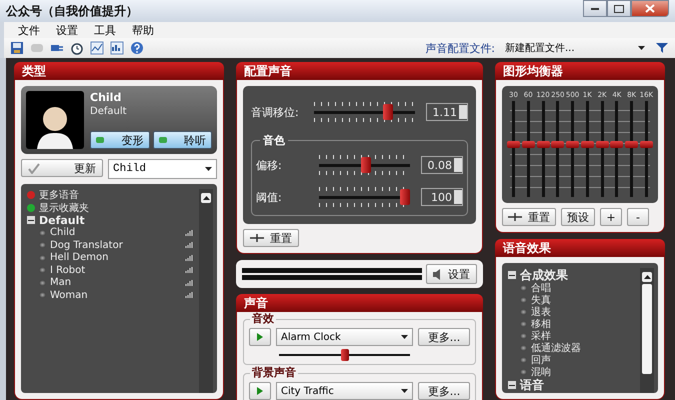 This screenshot has width=675, height=400. Describe the element at coordinates (120, 140) in the screenshot. I see `voice-action-button: 变形` at that location.